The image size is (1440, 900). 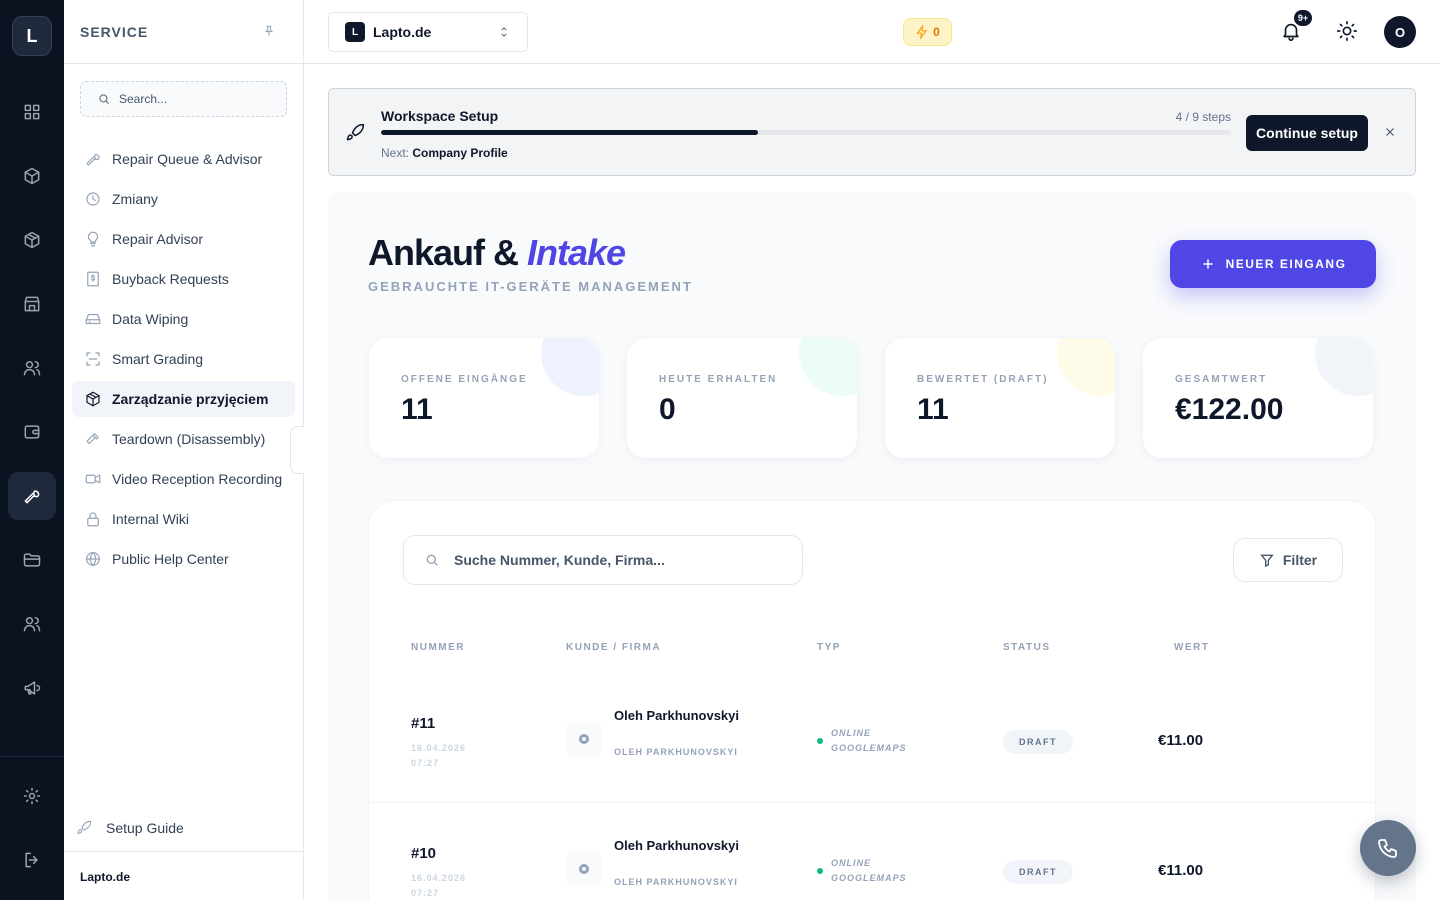 What do you see at coordinates (150, 319) in the screenshot?
I see `sidebar-item-label: Data Wiping` at bounding box center [150, 319].